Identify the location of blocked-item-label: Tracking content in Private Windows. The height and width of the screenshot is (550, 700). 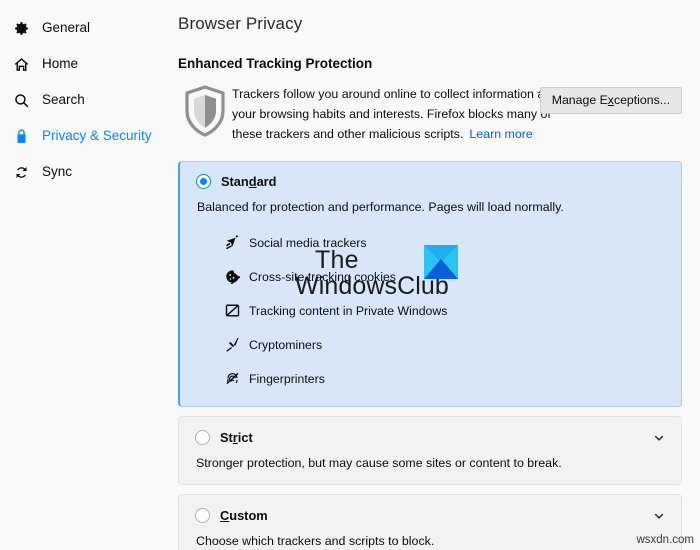
(348, 310).